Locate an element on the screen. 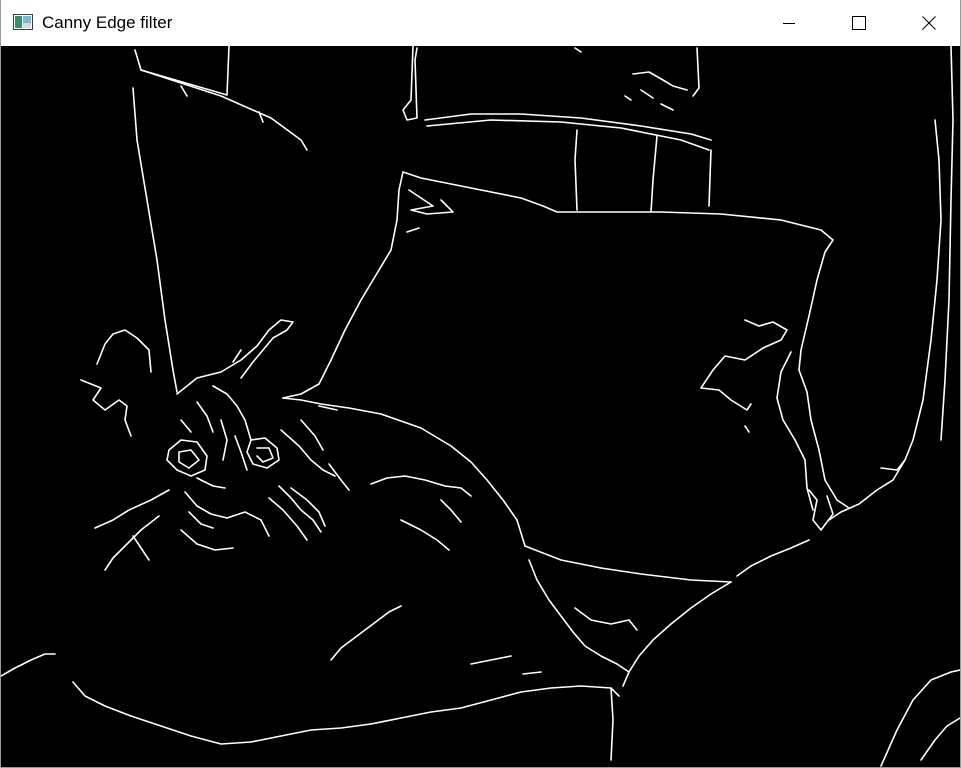  close-button is located at coordinates (927, 23).